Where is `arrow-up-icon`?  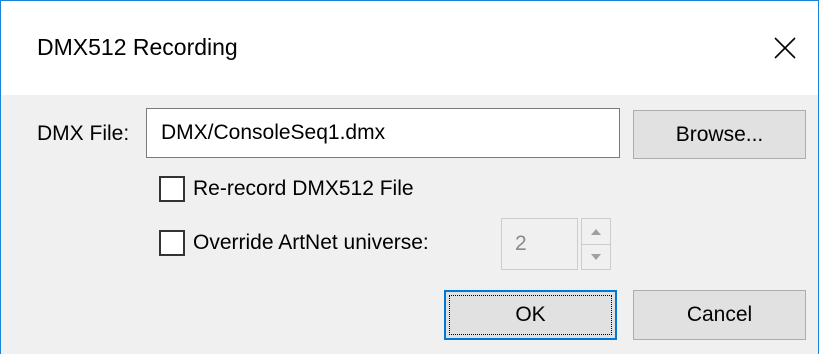 arrow-up-icon is located at coordinates (596, 231).